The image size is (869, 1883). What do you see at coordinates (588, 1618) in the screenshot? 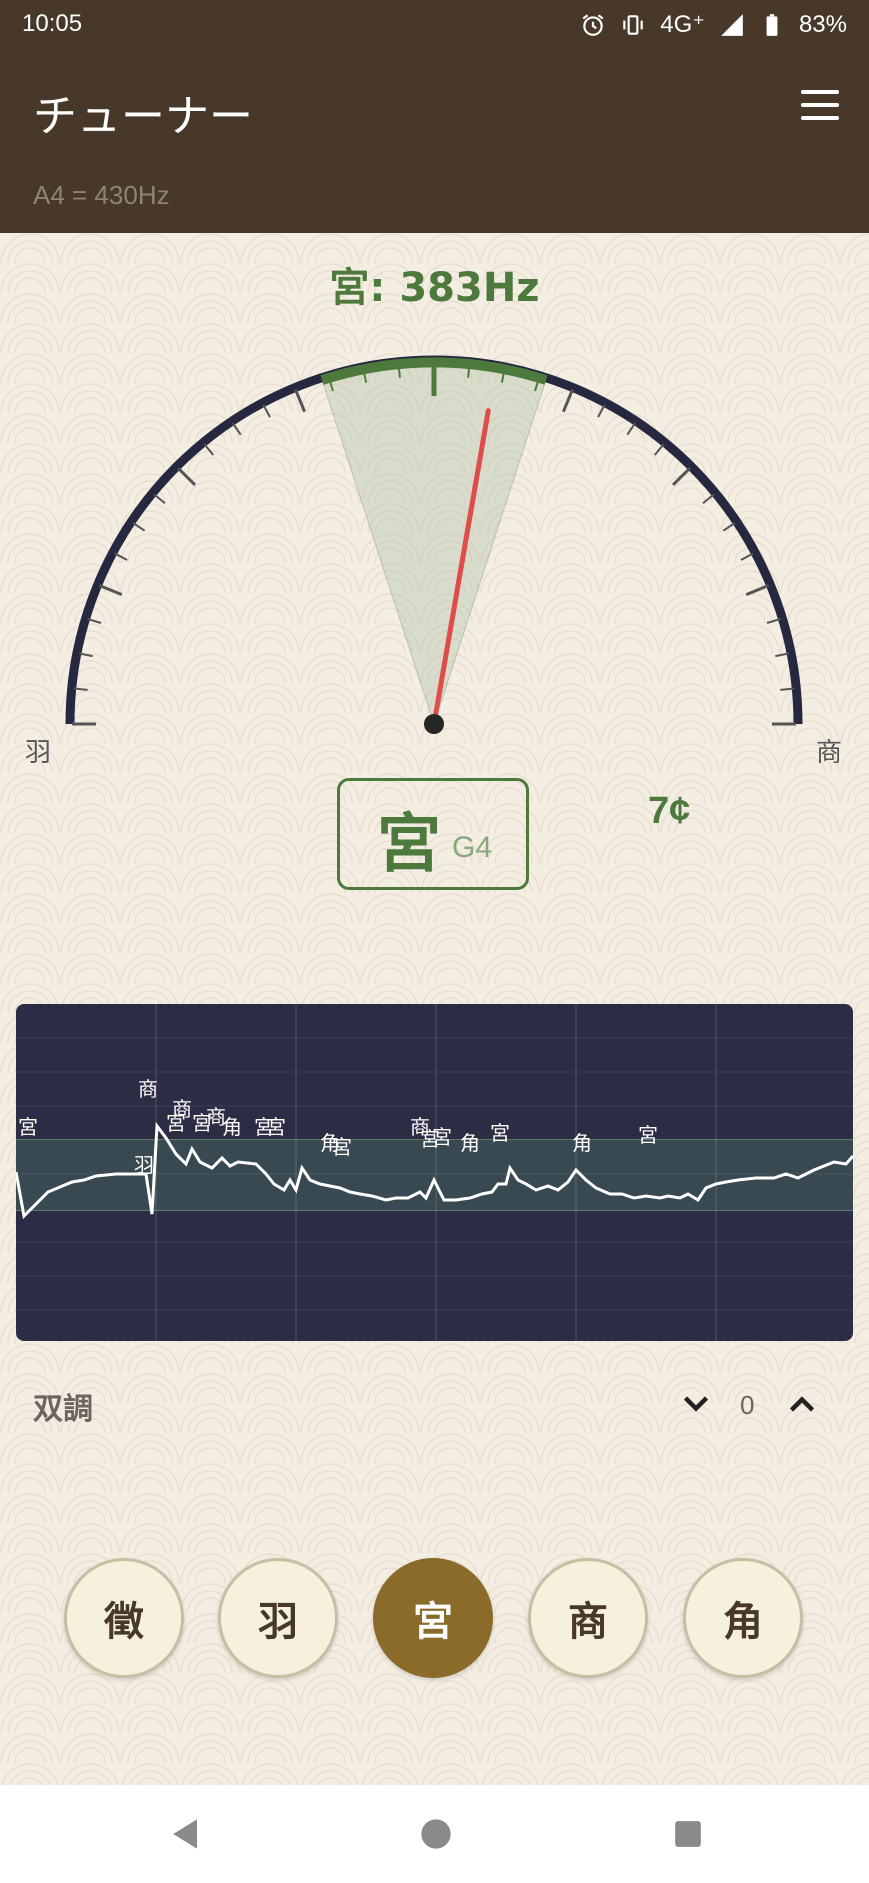
I see `note-button-sho: 商` at bounding box center [588, 1618].